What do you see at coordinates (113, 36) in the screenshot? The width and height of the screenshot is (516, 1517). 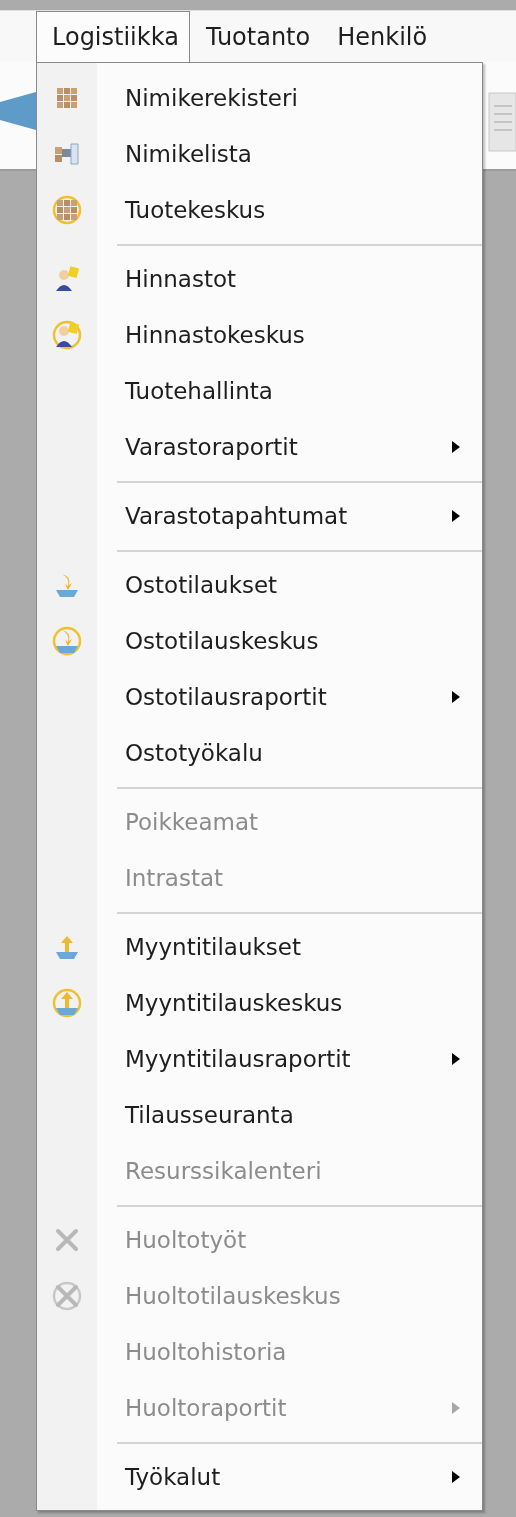 I see `menu-bar-item: Logistiikka` at bounding box center [113, 36].